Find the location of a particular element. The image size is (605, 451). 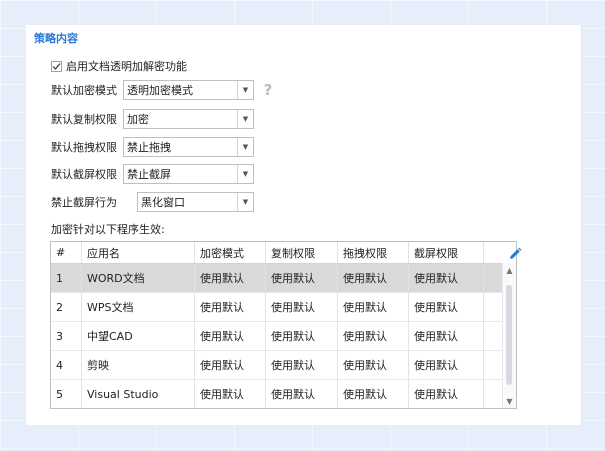

table-row: 1 WORD文档 使用默认 使用默认 使用默认 使用默认 is located at coordinates (283, 278).